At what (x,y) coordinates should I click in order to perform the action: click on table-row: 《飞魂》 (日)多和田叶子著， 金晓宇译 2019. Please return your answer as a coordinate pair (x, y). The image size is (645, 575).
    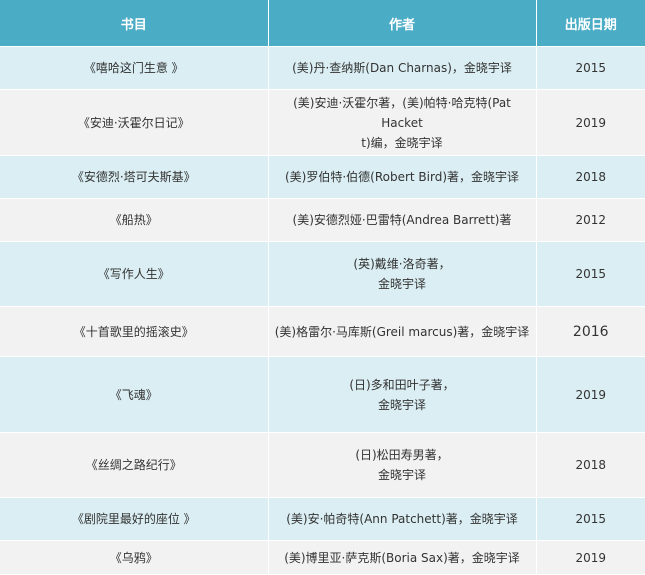
    Looking at the image, I should click on (322, 394).